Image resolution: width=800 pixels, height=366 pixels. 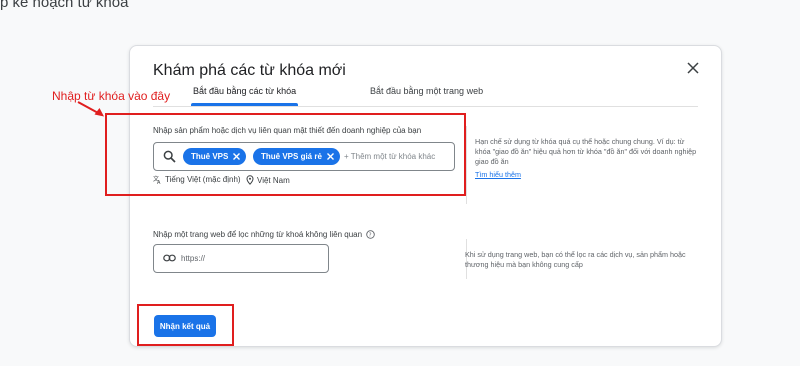 What do you see at coordinates (498, 174) in the screenshot?
I see `learn-more-link: Tìm hiểu thêm` at bounding box center [498, 174].